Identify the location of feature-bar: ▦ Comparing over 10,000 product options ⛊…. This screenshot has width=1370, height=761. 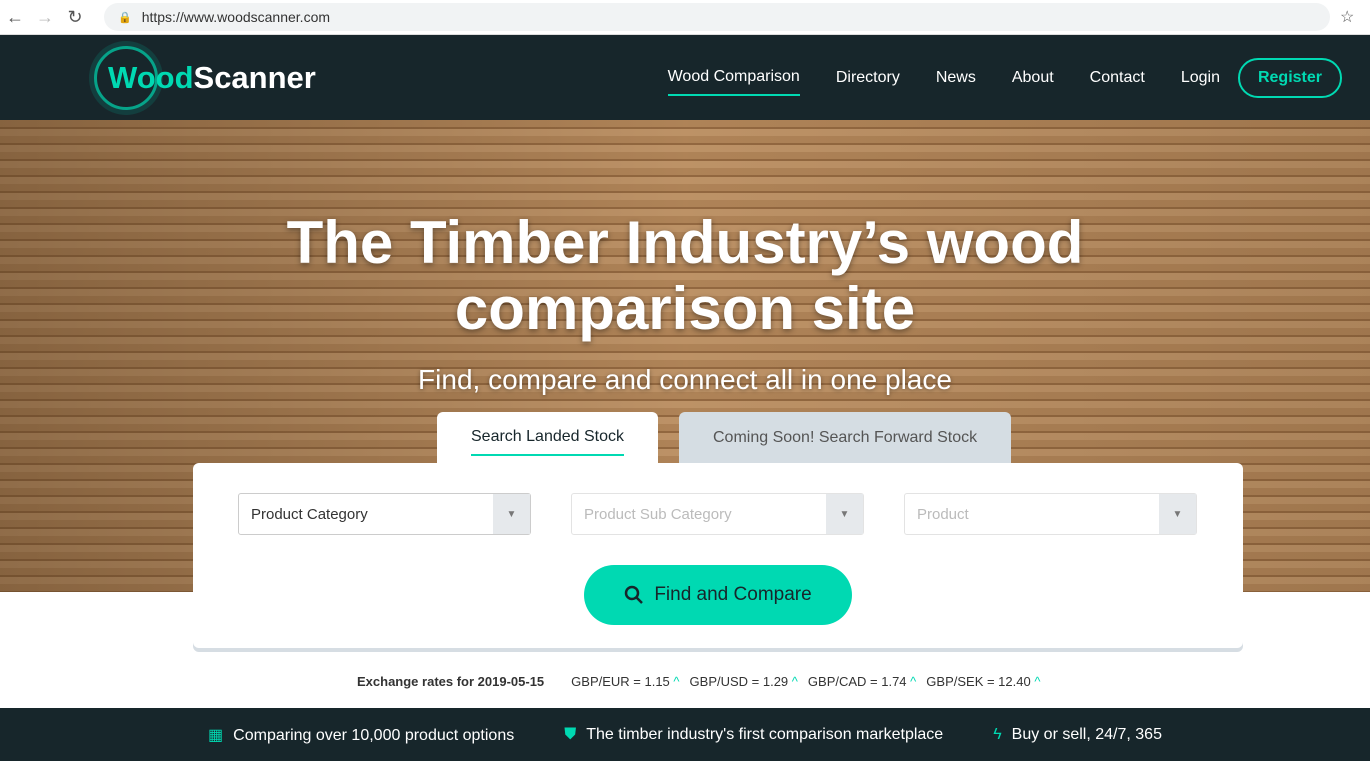
(685, 734).